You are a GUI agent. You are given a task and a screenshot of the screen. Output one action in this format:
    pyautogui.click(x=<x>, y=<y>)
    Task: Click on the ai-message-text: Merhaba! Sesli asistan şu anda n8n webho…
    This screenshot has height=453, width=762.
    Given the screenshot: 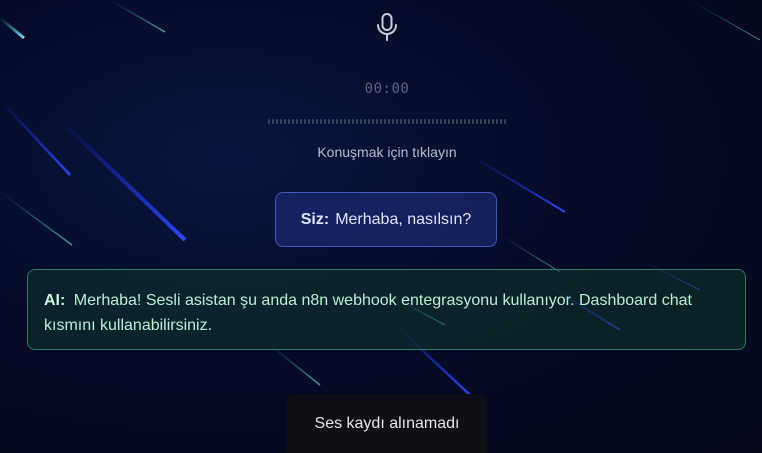 What is the action you would take?
    pyautogui.click(x=368, y=313)
    